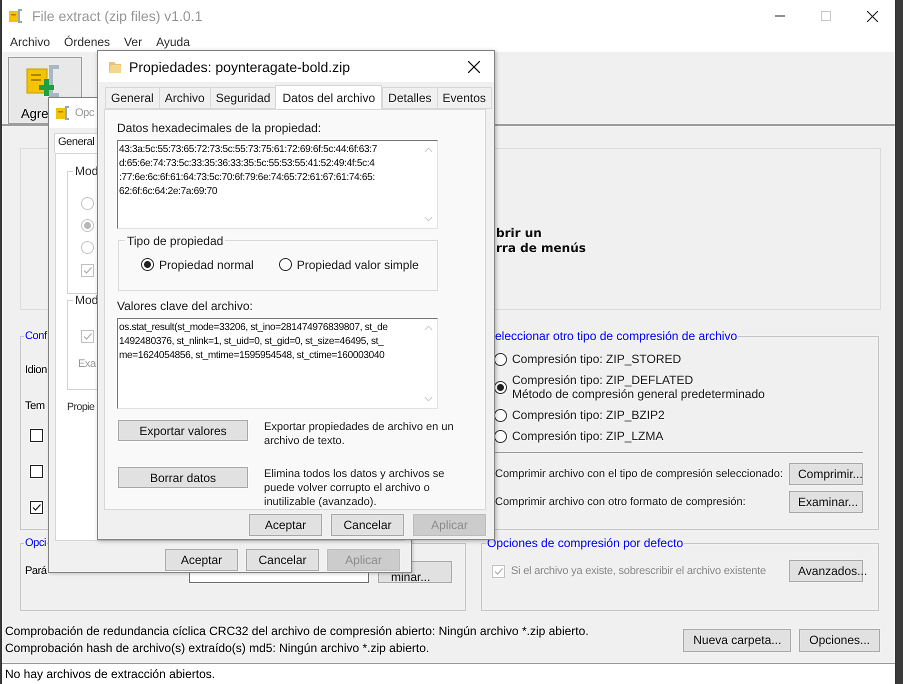 This screenshot has height=684, width=903. Describe the element at coordinates (36, 571) in the screenshot. I see `option-label: Pará` at that location.